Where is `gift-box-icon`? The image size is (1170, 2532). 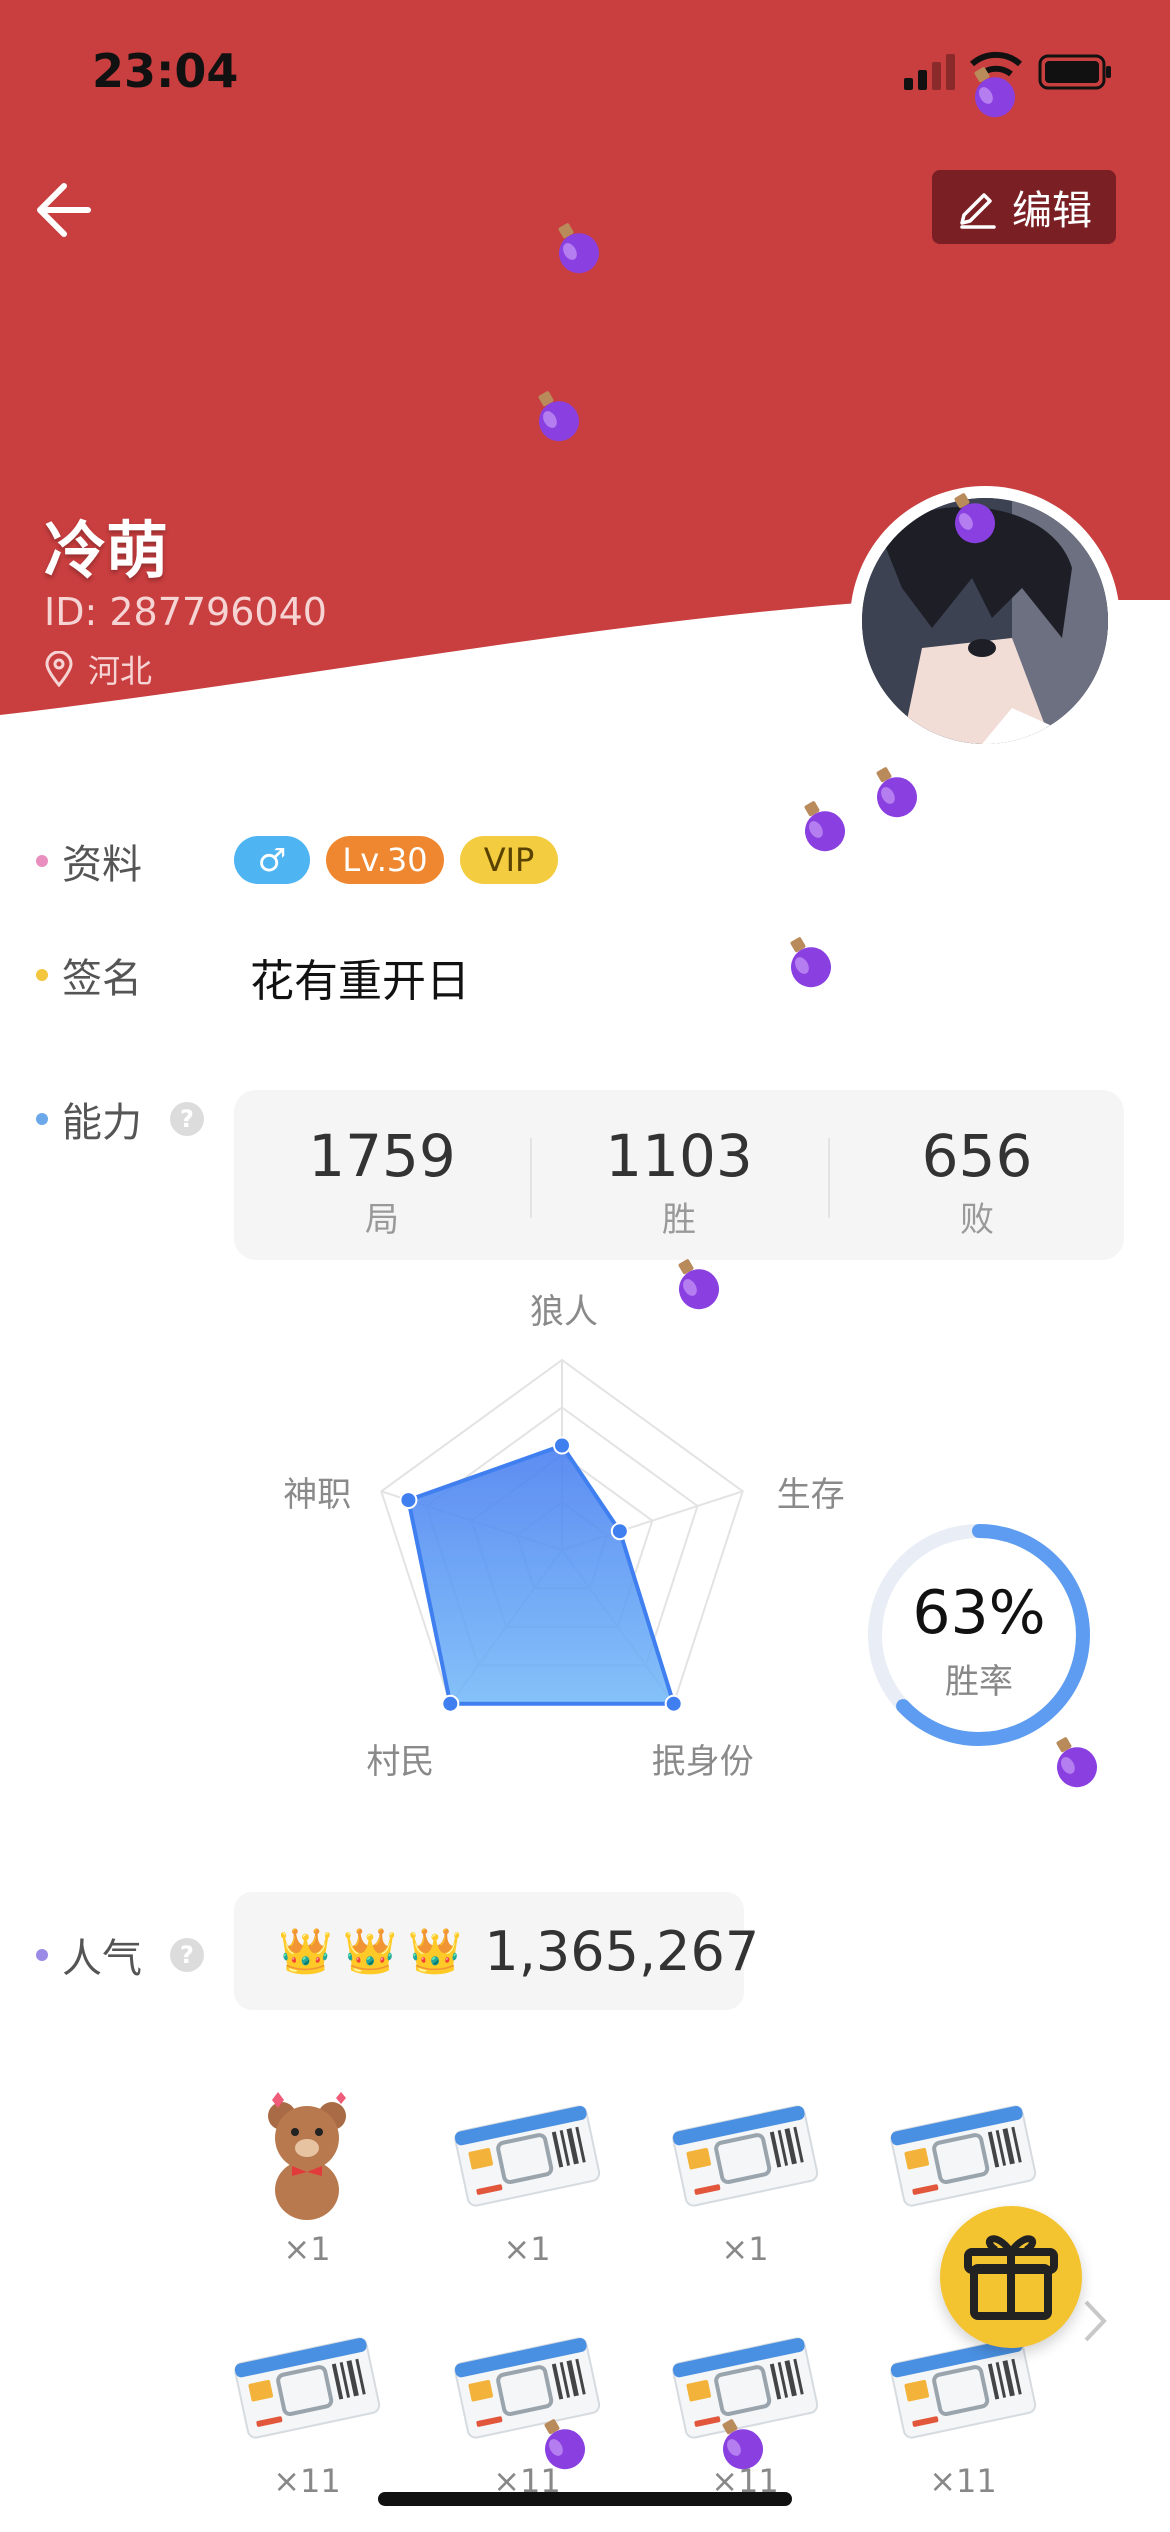 gift-box-icon is located at coordinates (1011, 2277).